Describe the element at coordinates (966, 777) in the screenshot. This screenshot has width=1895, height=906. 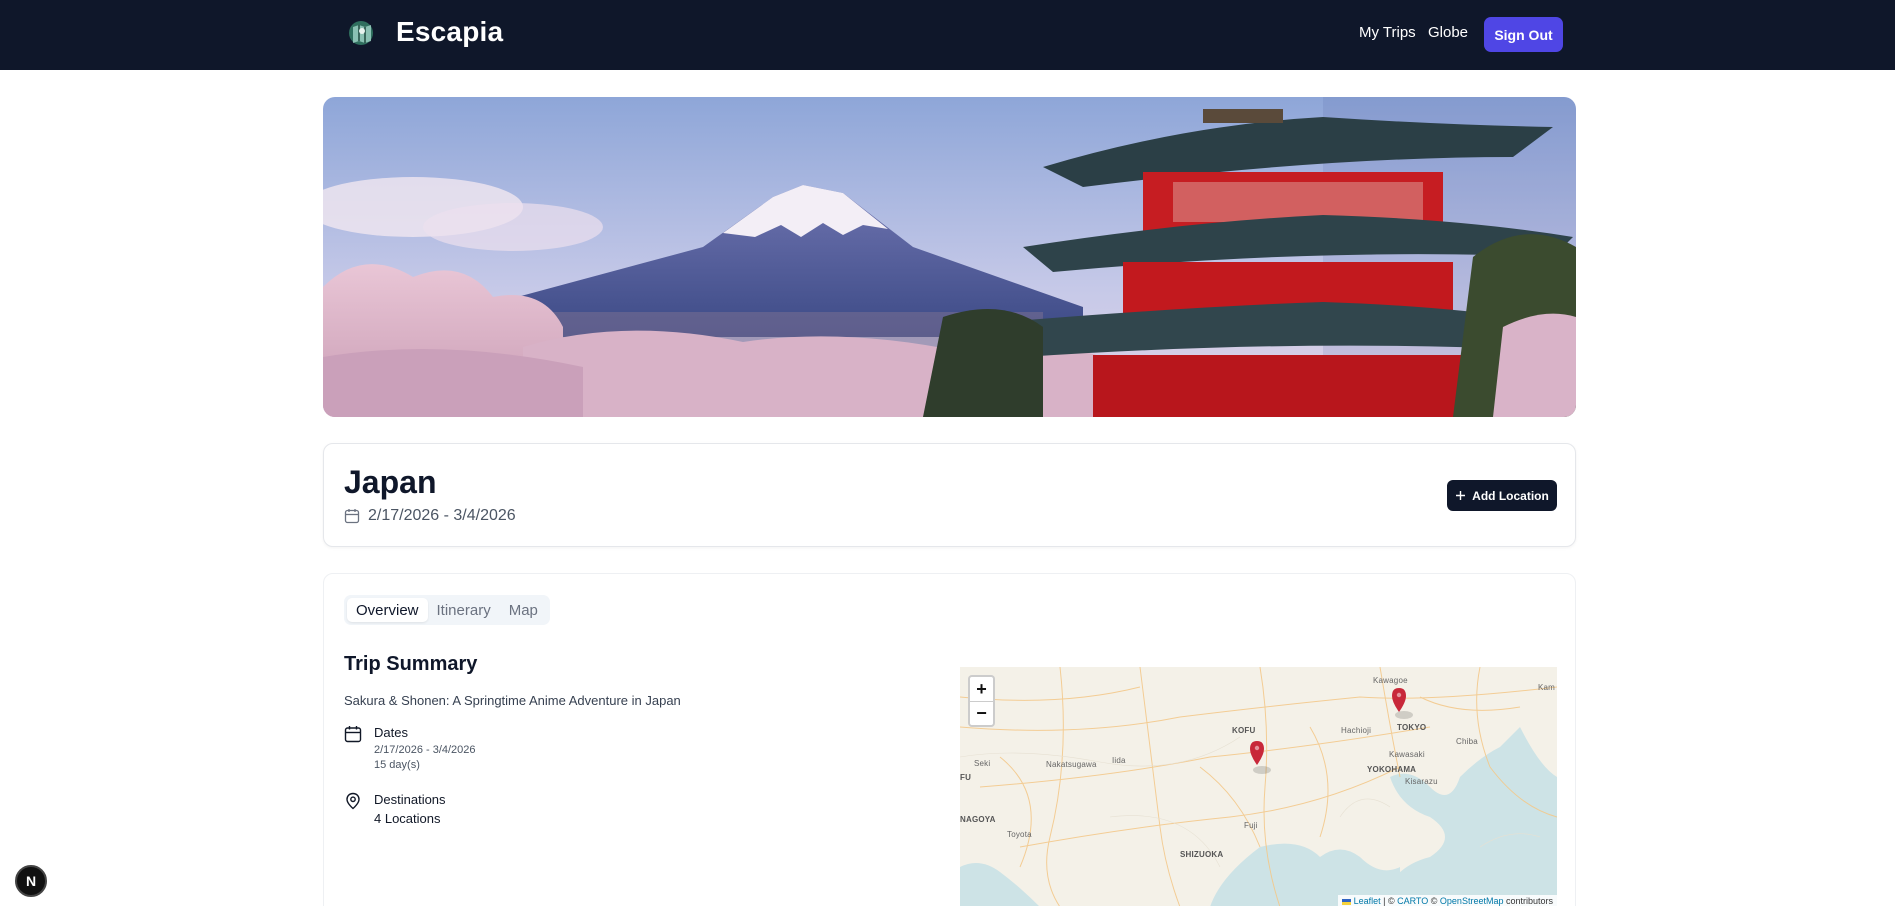
I see `map-label-fu: FU` at that location.